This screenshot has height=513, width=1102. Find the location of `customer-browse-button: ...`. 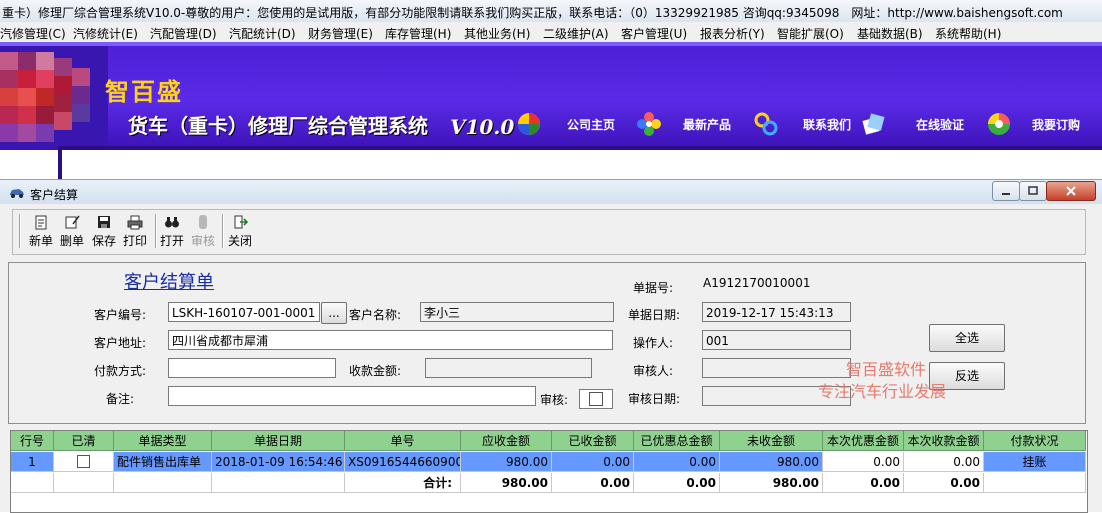

customer-browse-button: ... is located at coordinates (334, 313).